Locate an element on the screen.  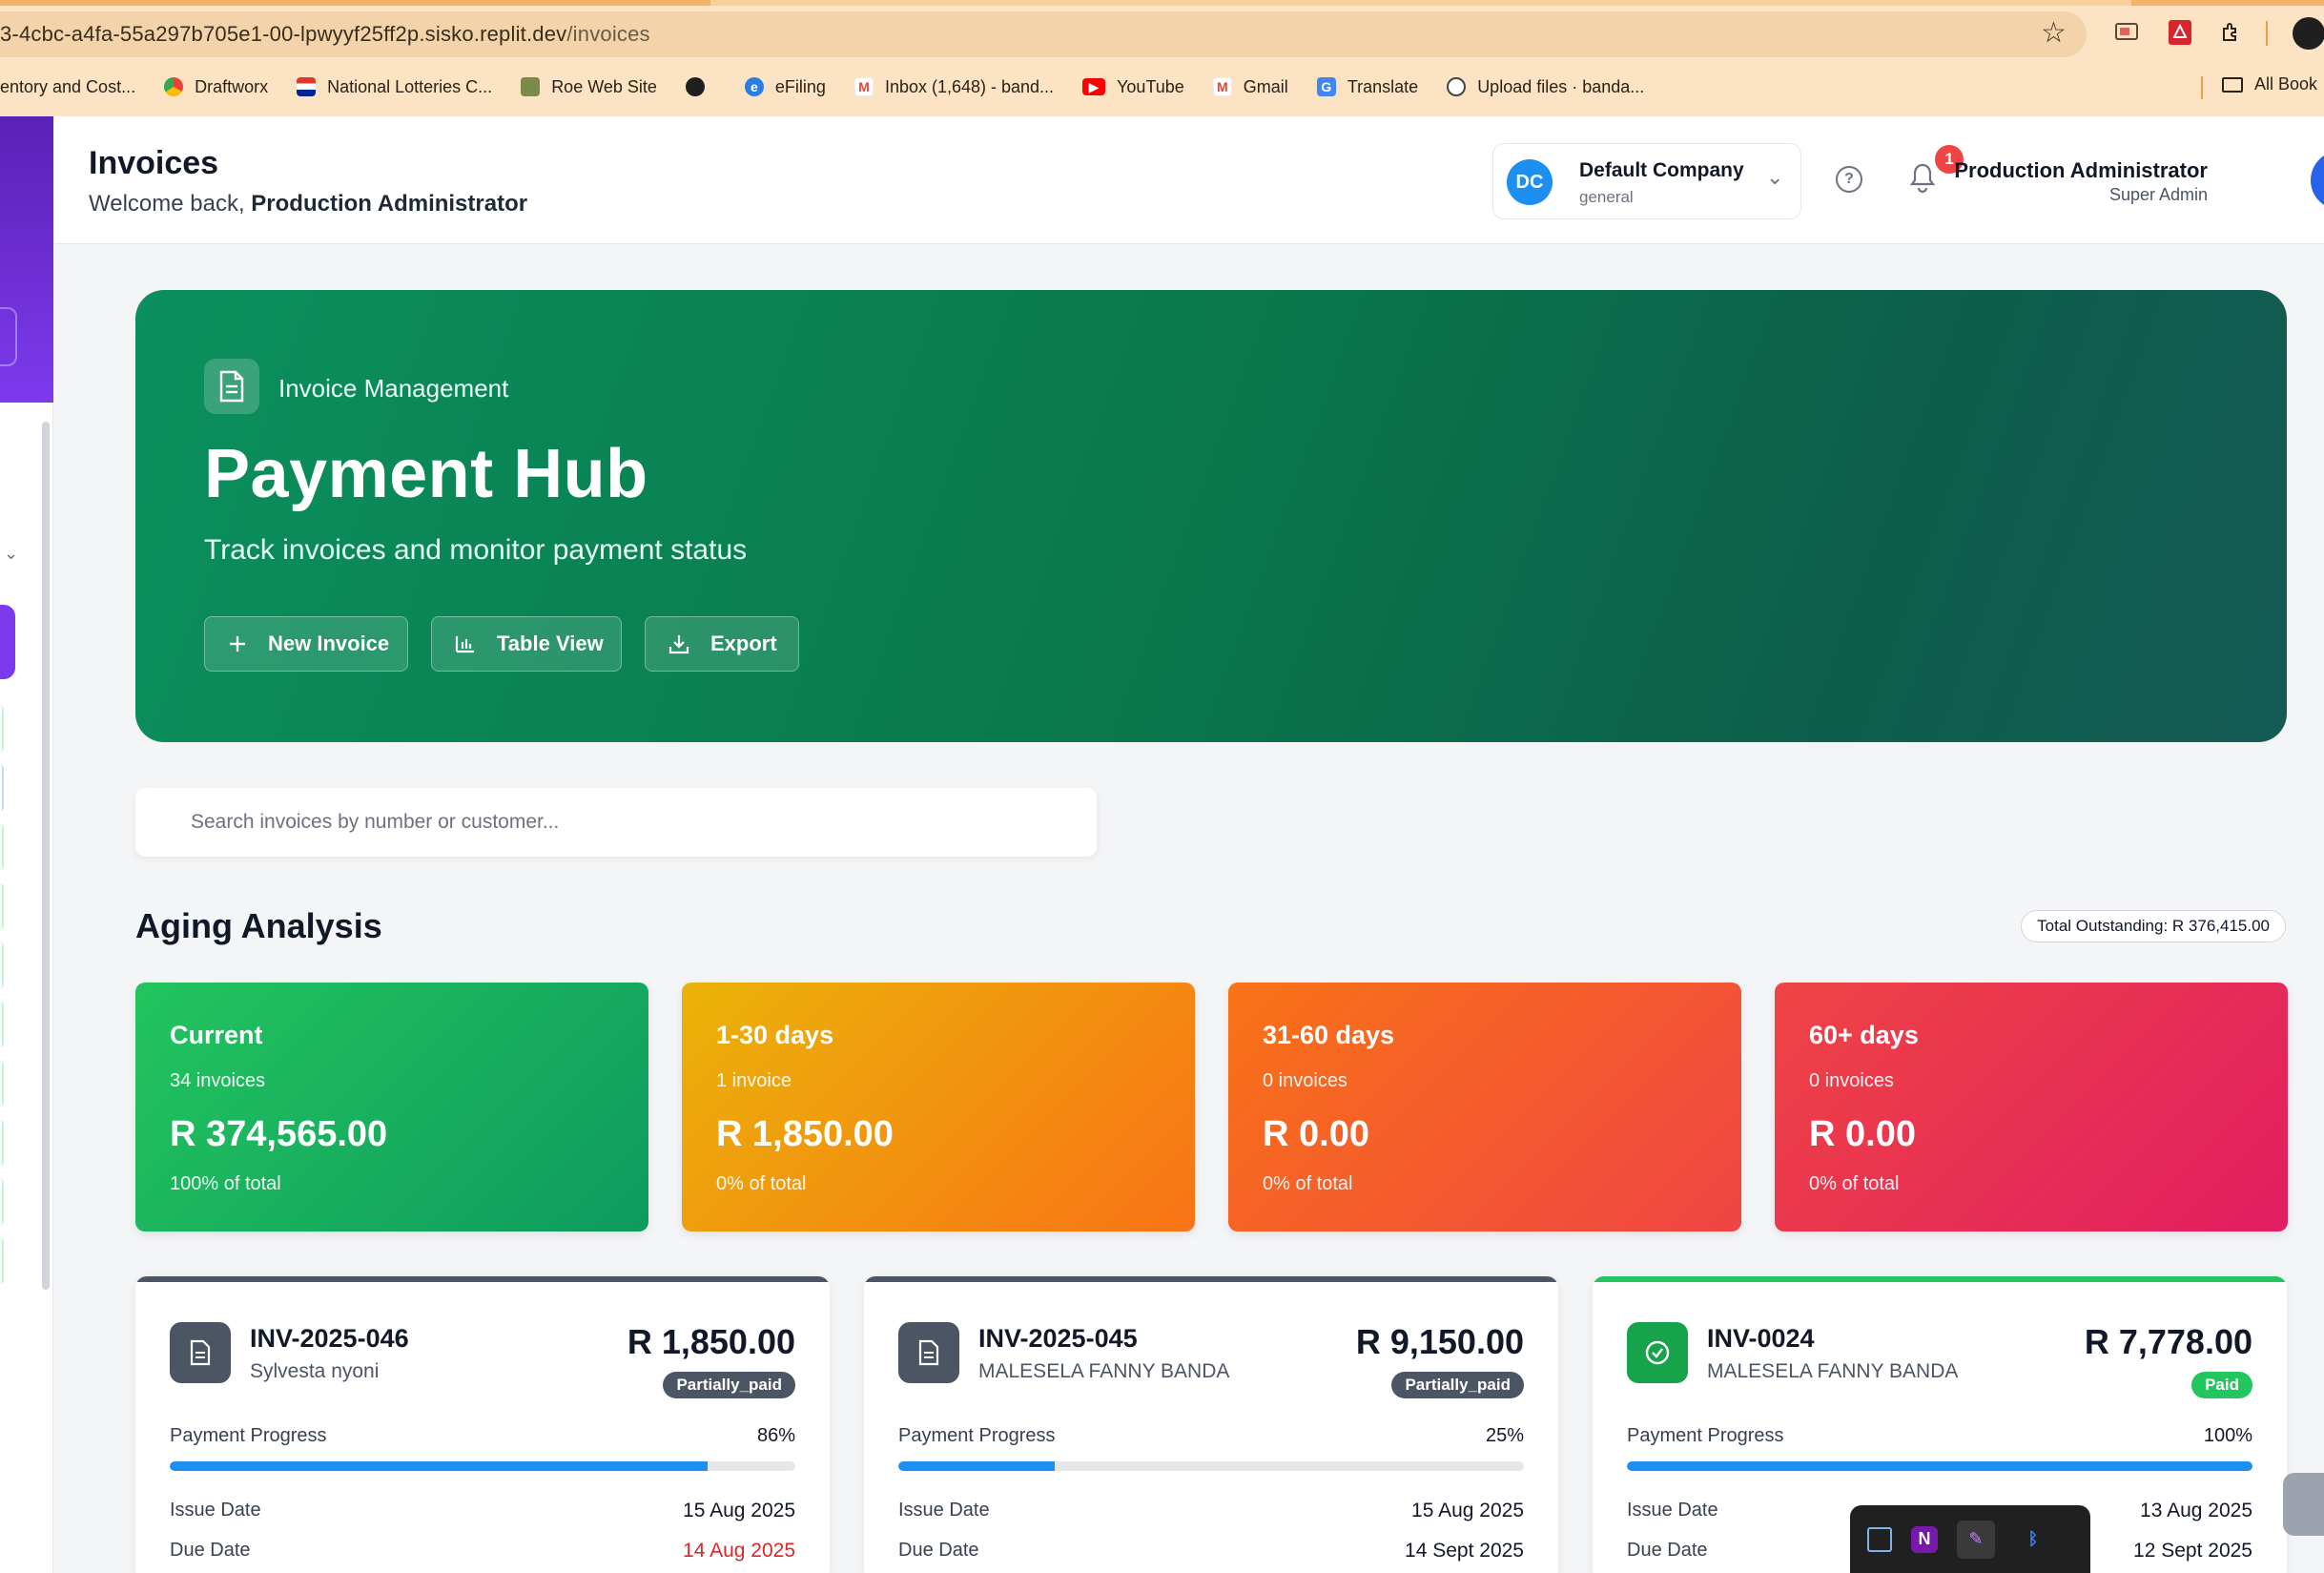
pdf-extension-icon is located at coordinates (2180, 32).